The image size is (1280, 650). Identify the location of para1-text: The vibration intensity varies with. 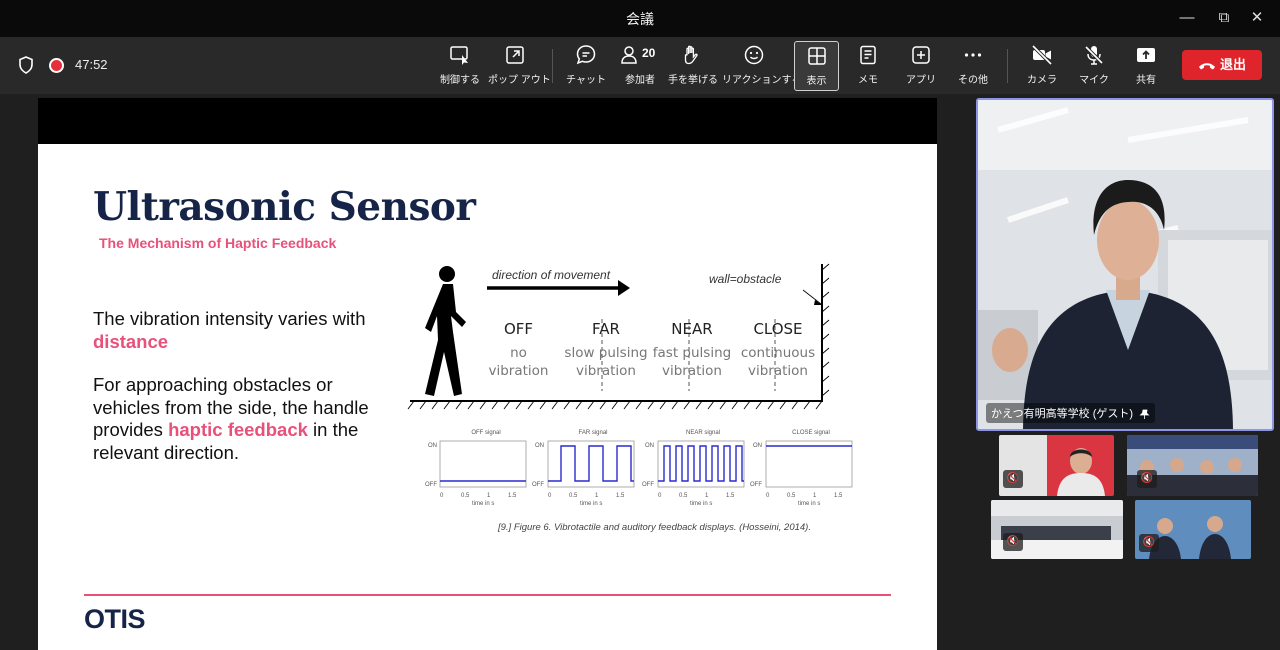
(229, 318).